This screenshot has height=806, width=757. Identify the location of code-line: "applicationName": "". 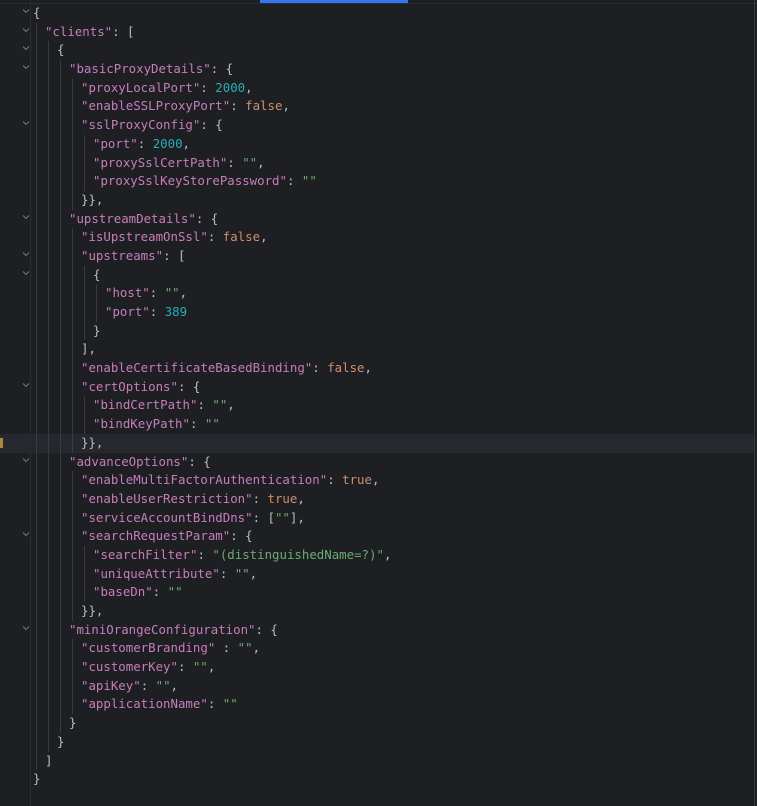
(377, 705).